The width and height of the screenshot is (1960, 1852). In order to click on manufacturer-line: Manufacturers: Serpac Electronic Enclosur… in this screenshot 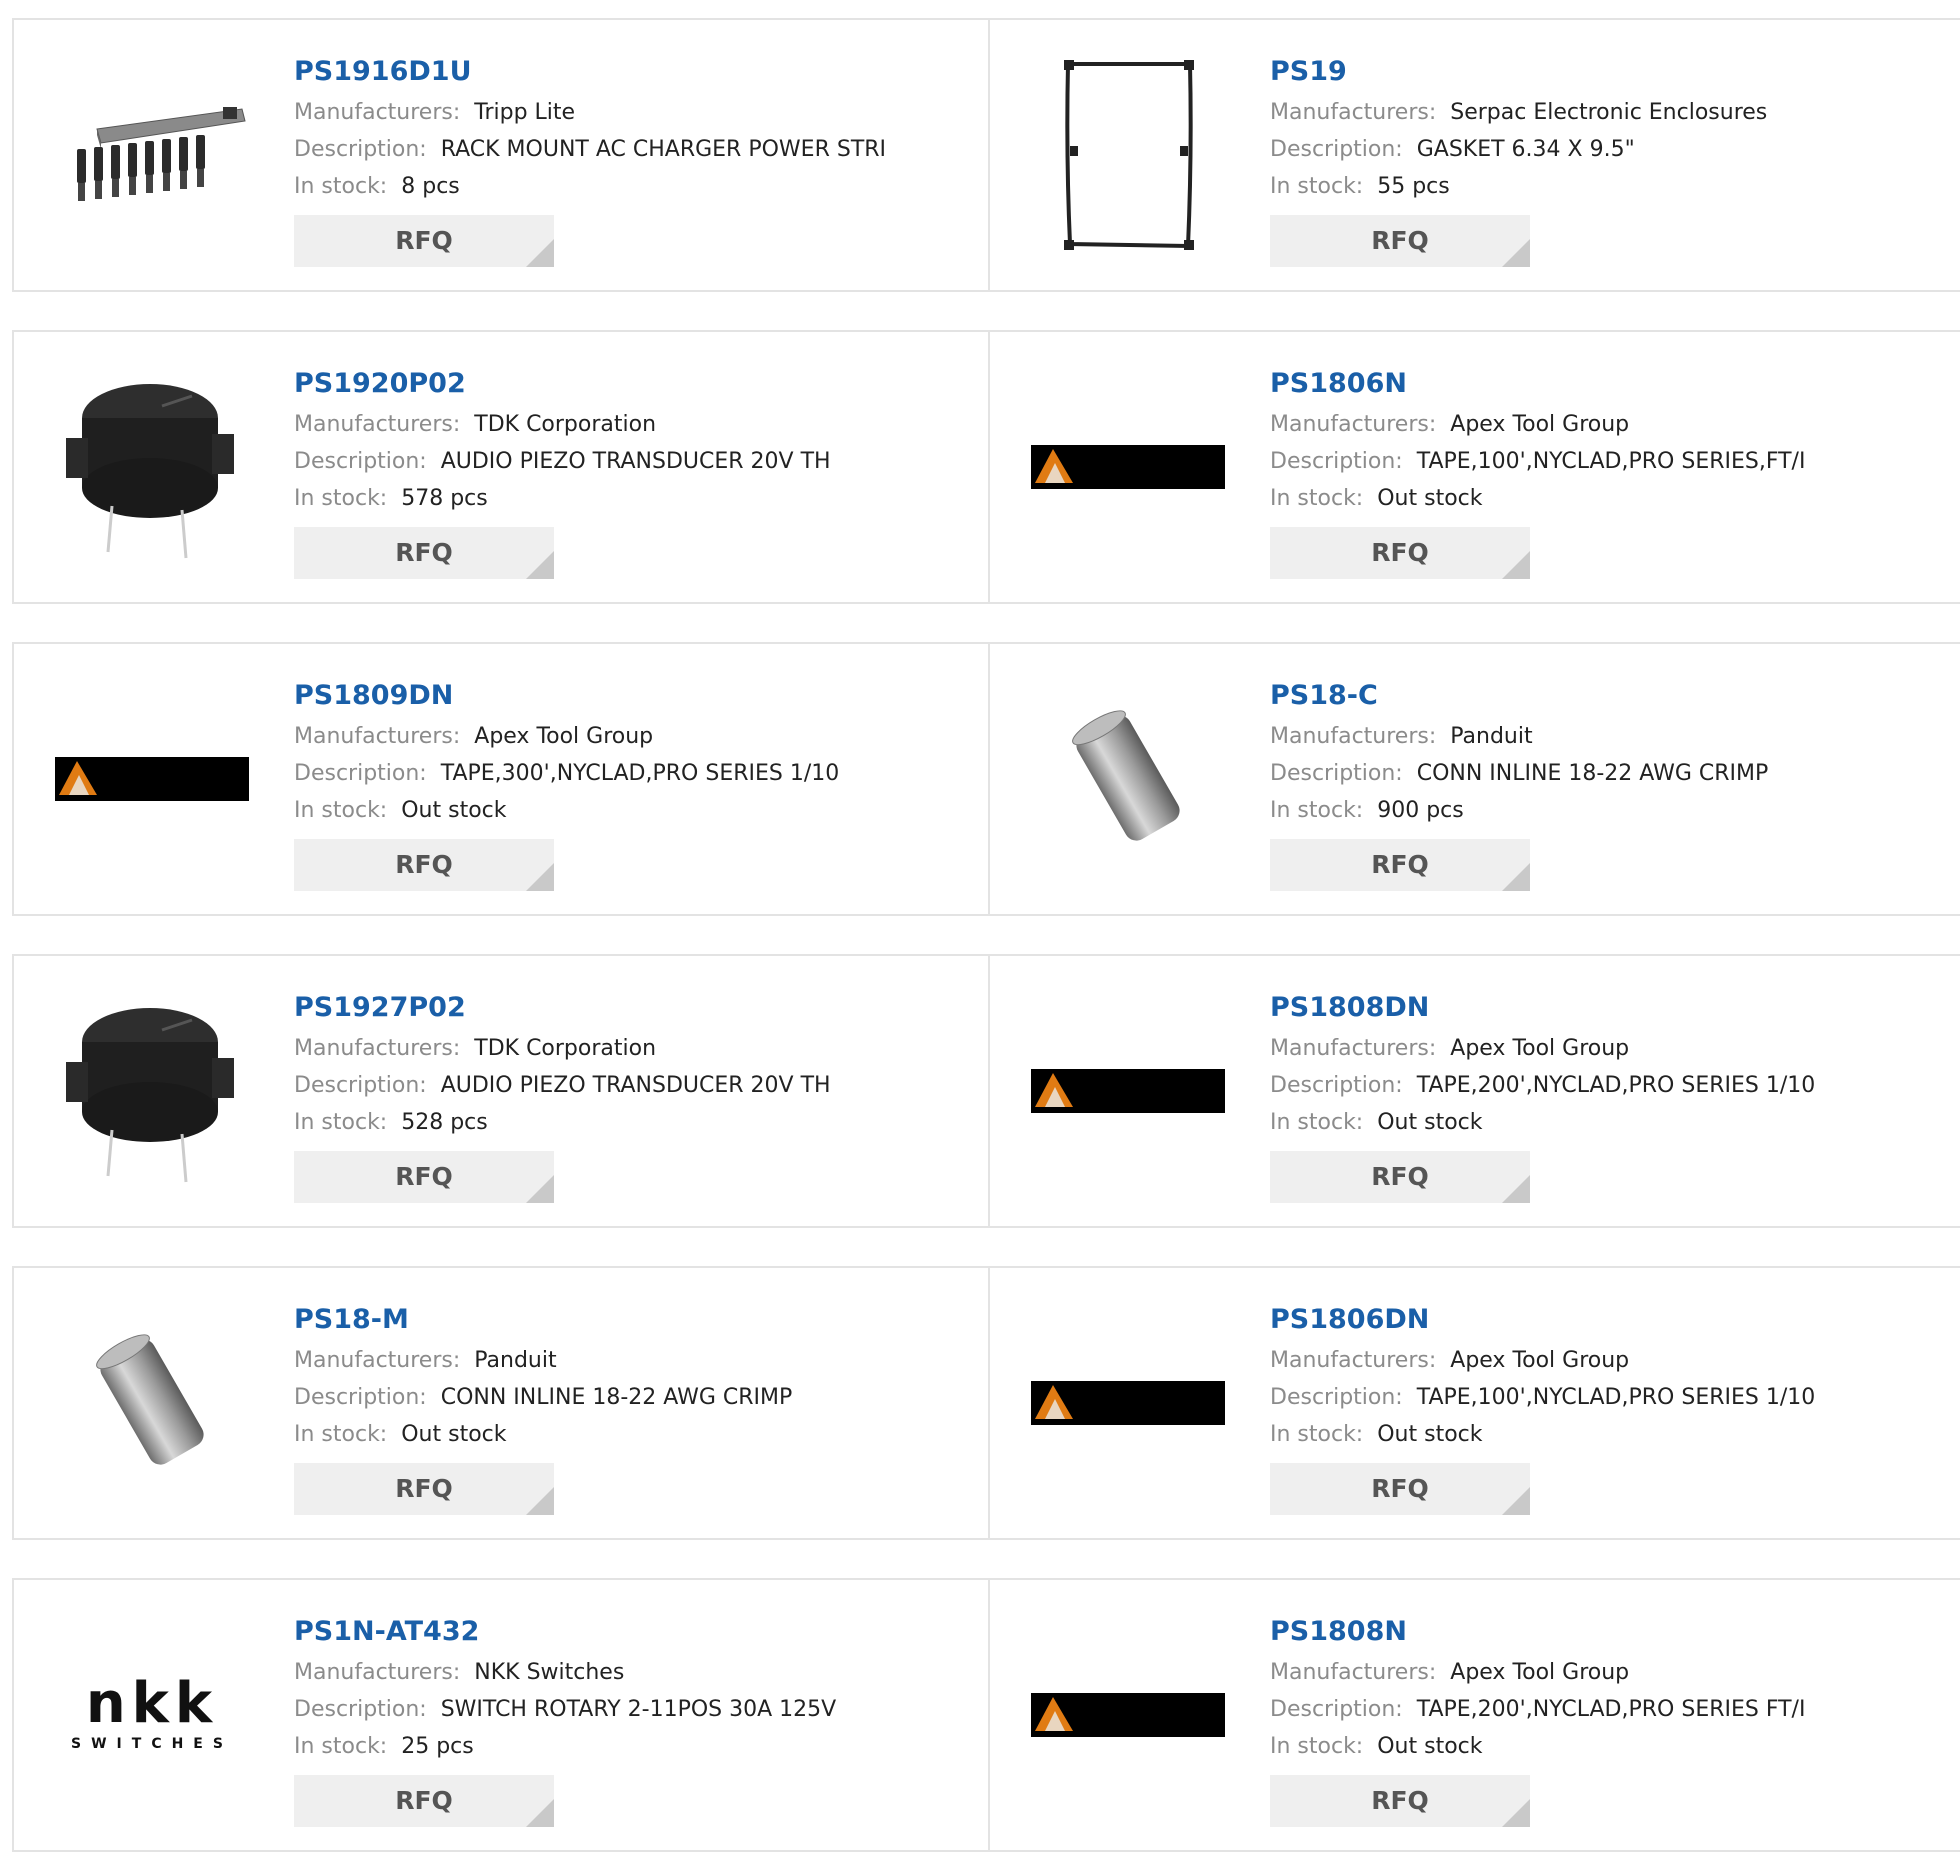, I will do `click(1611, 112)`.